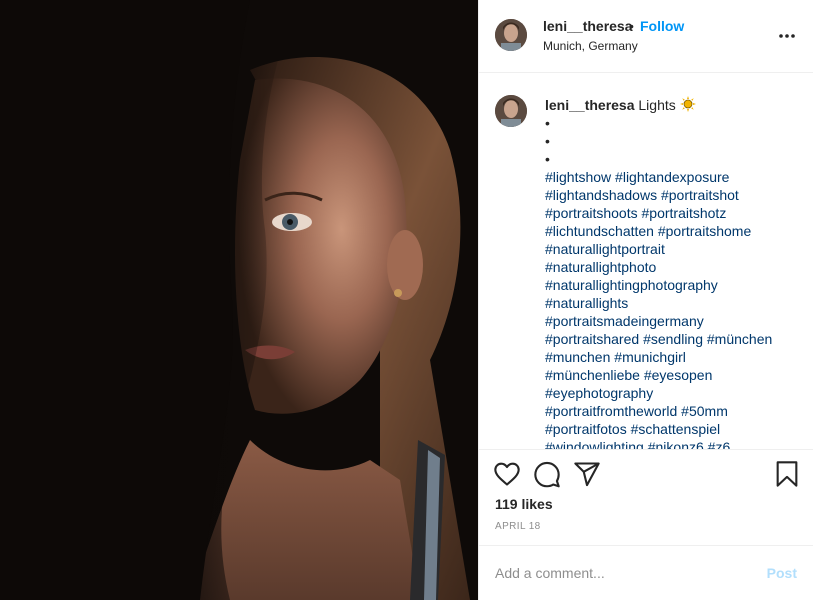 This screenshot has width=813, height=601. I want to click on hashtag-link: #portraitfromtheworld, so click(611, 411).